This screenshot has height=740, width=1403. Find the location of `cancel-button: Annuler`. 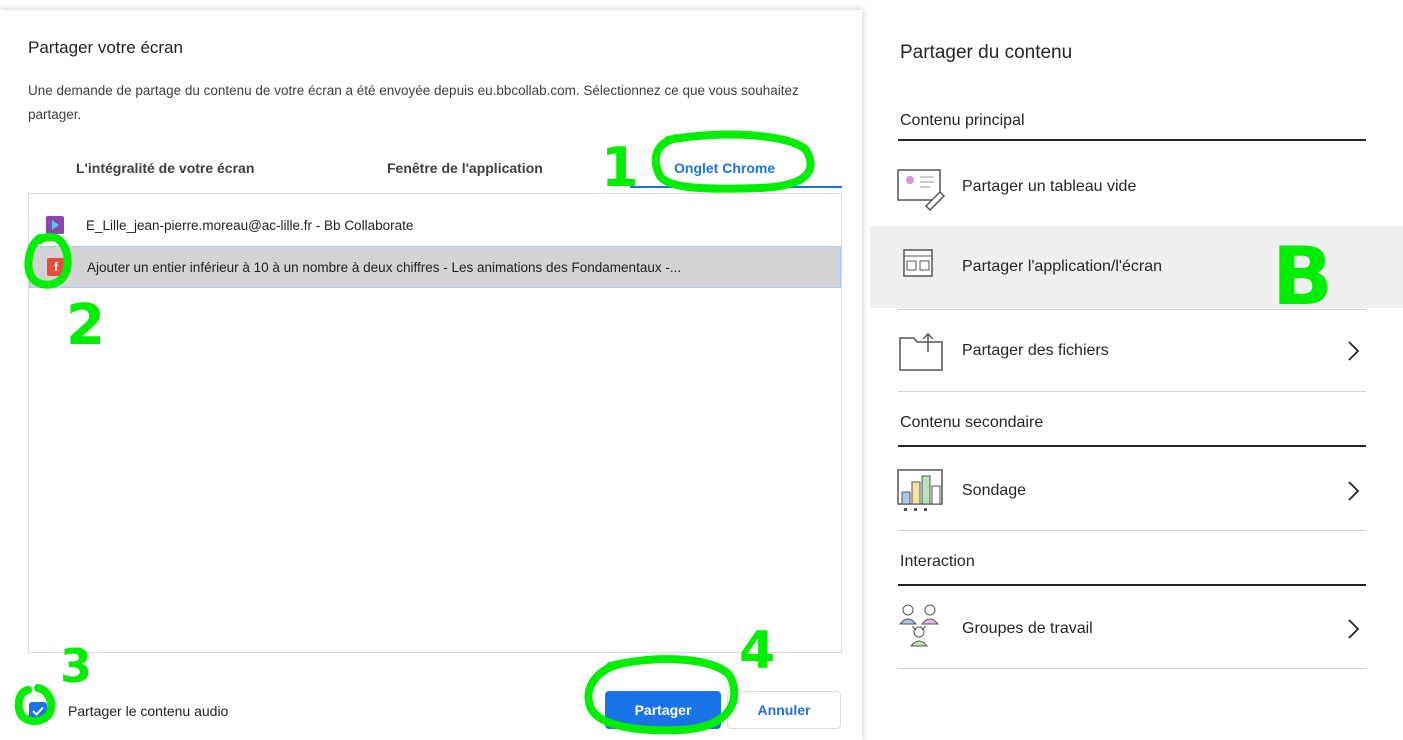

cancel-button: Annuler is located at coordinates (784, 710).